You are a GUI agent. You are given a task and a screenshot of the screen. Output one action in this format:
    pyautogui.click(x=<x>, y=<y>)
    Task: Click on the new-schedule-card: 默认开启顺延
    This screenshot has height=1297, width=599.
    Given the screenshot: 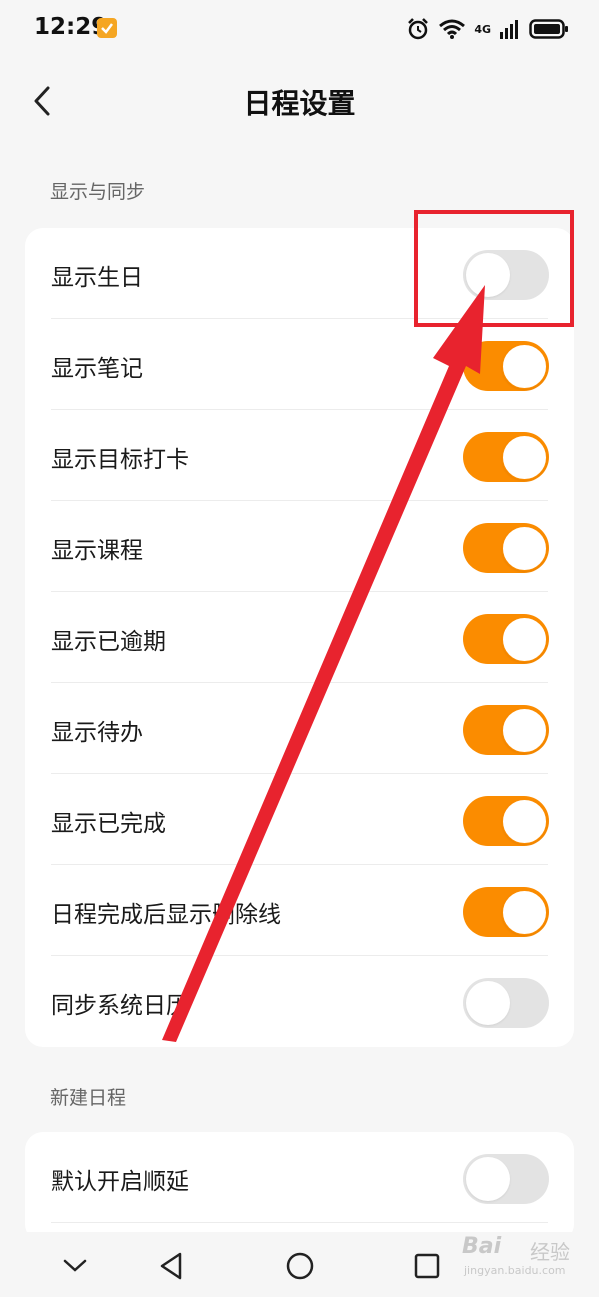 What is the action you would take?
    pyautogui.click(x=299, y=1187)
    